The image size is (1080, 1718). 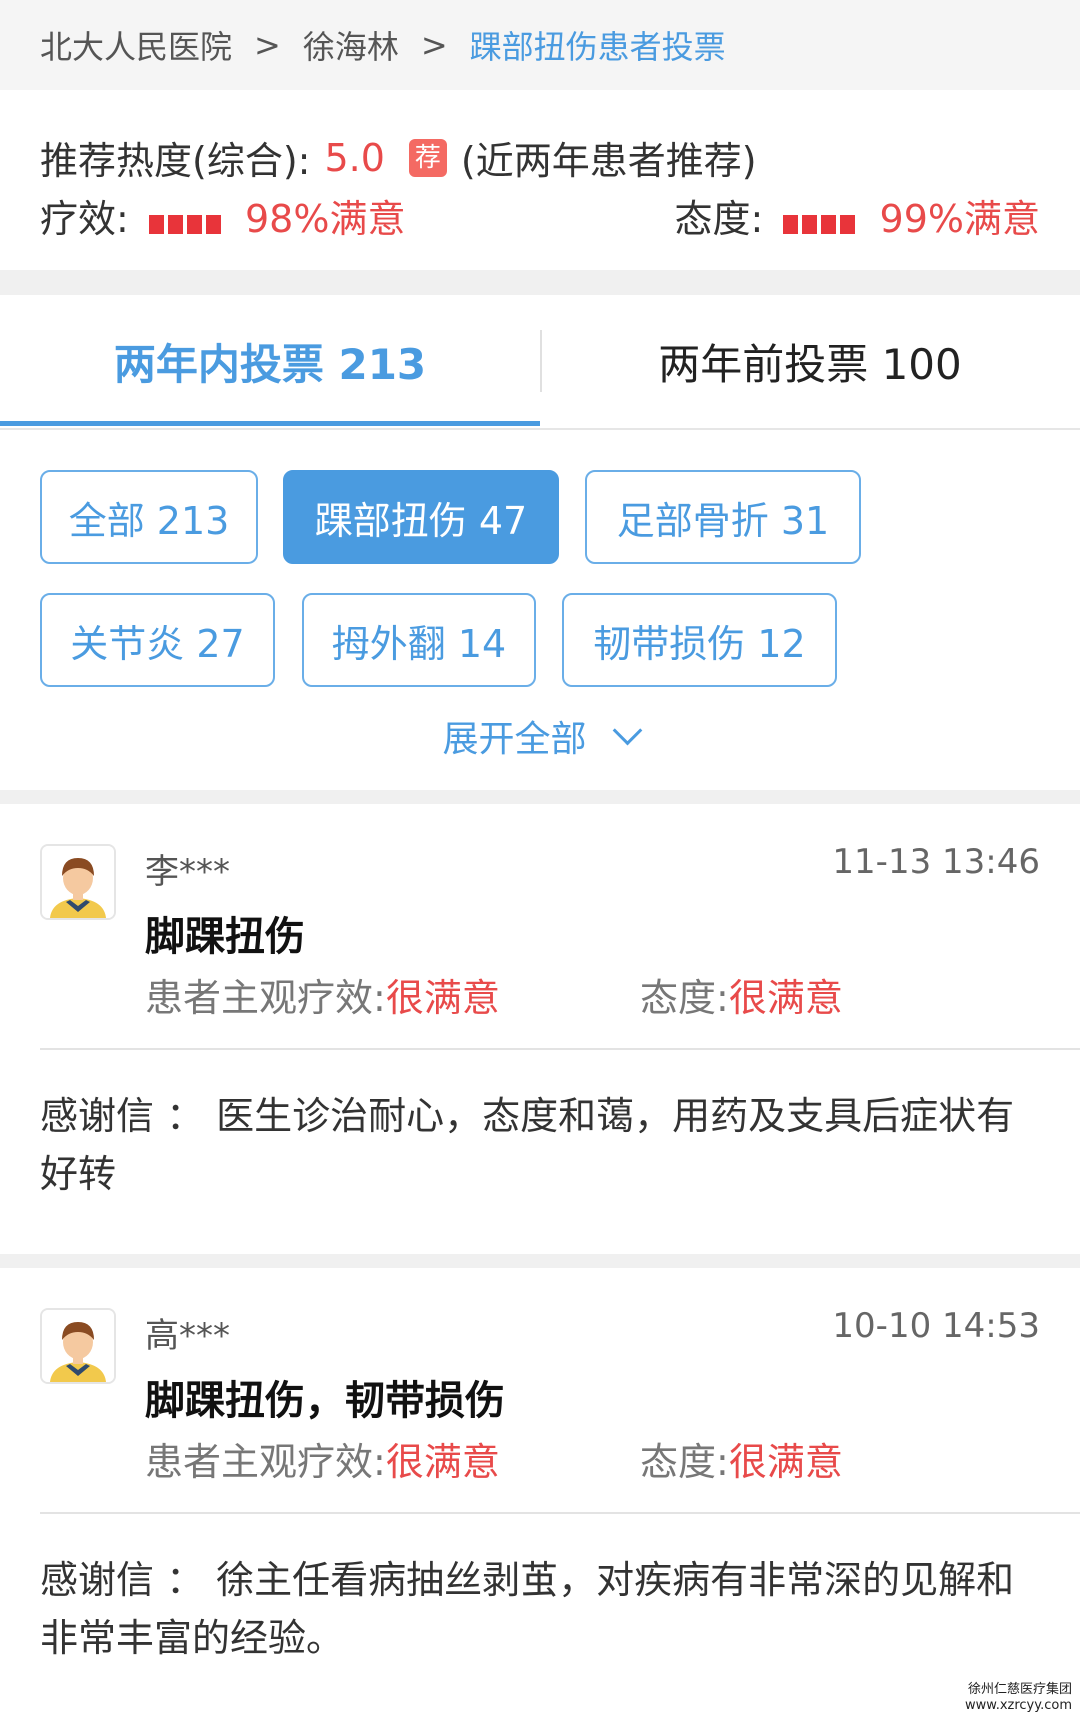 I want to click on attitude-value: 99%满意, so click(x=959, y=219).